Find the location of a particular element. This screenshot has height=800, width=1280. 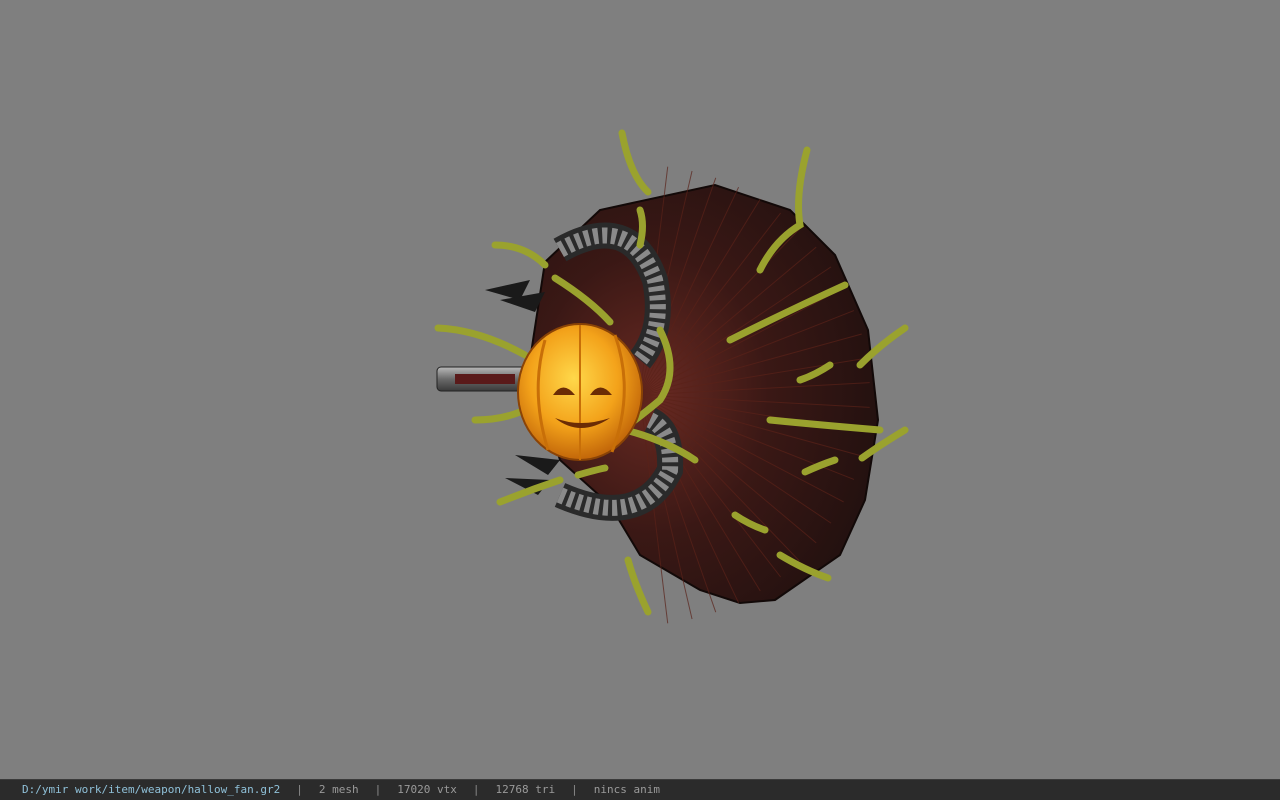

animation-status: nincs anim is located at coordinates (626, 789).